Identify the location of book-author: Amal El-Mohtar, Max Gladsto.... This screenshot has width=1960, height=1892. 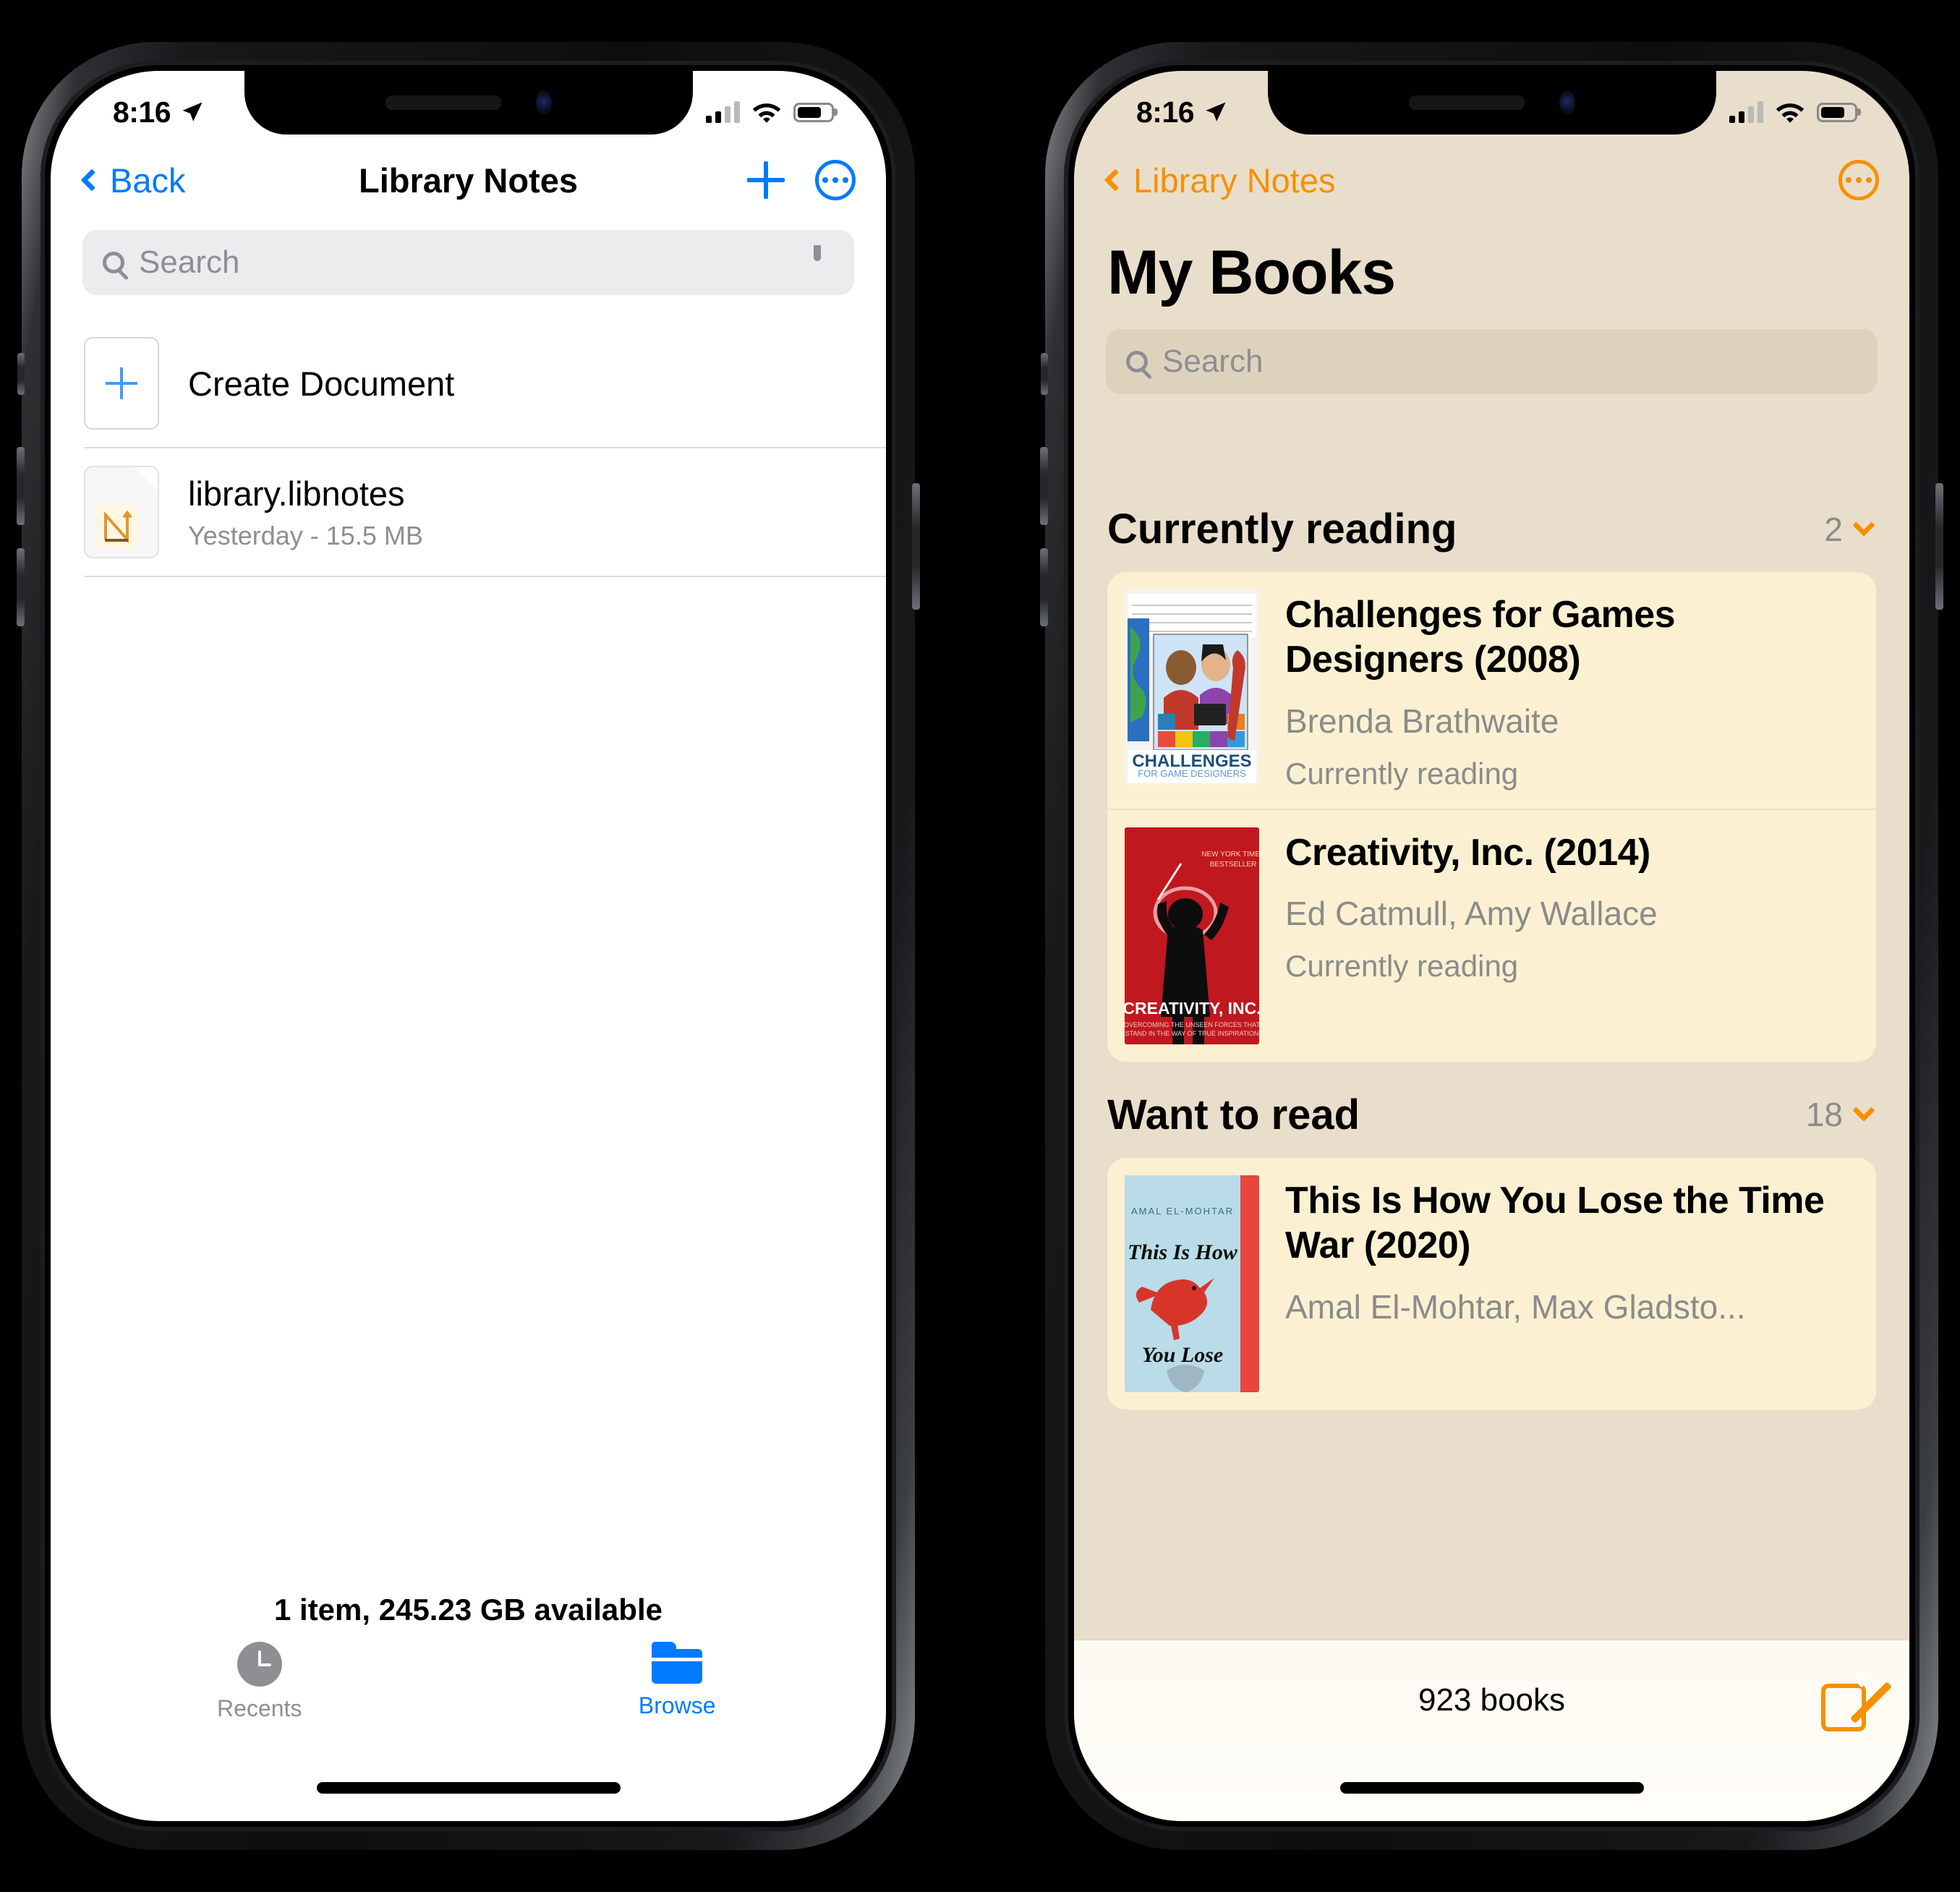
(1515, 1306).